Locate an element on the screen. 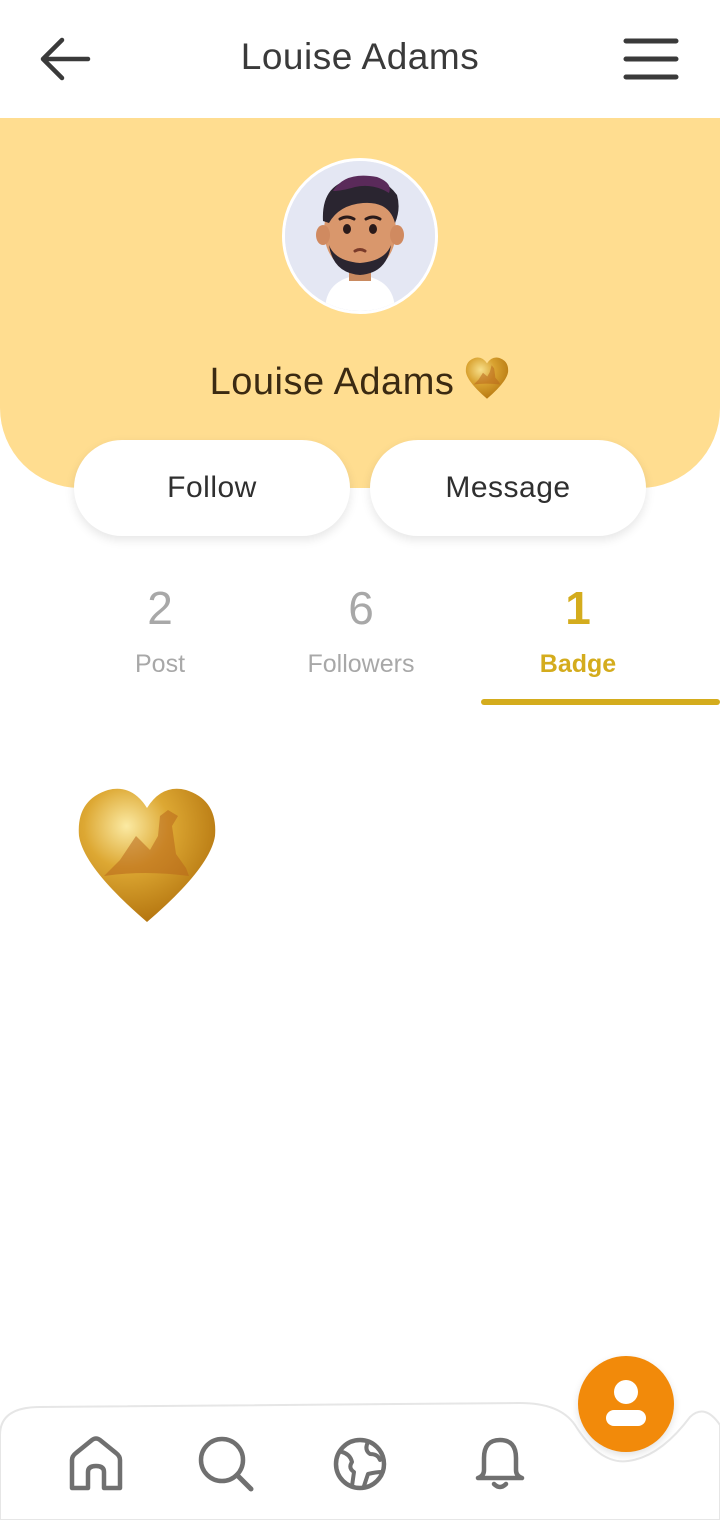 The image size is (720, 1520). profile-name: Louise Adams is located at coordinates (332, 382).